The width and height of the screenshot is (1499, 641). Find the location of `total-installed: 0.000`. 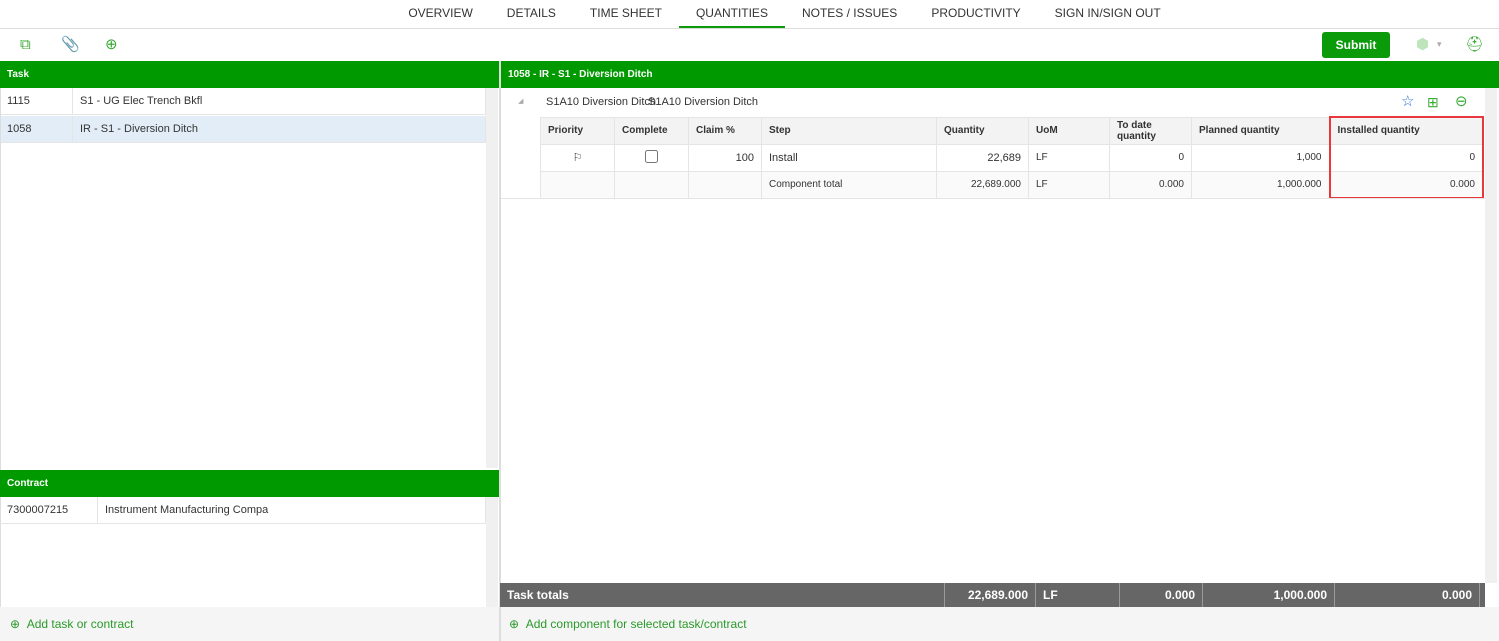

total-installed: 0.000 is located at coordinates (1406, 185).